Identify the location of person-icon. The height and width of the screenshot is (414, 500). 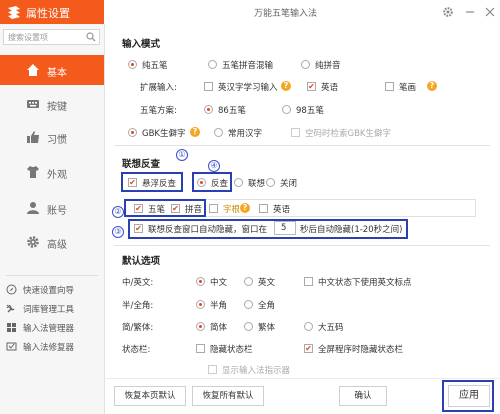
(33, 208).